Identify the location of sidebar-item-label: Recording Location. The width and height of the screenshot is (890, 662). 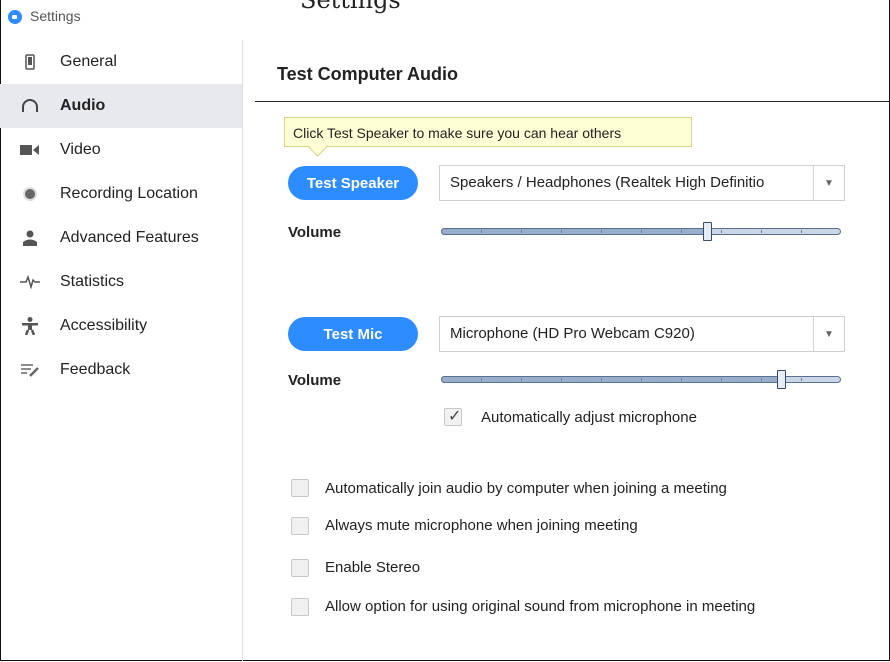
(129, 193).